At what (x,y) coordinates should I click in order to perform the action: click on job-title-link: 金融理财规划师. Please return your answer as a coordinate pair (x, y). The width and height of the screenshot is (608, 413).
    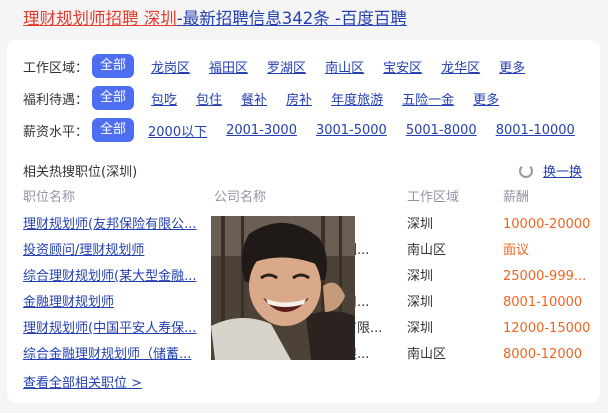
    Looking at the image, I should click on (112, 303).